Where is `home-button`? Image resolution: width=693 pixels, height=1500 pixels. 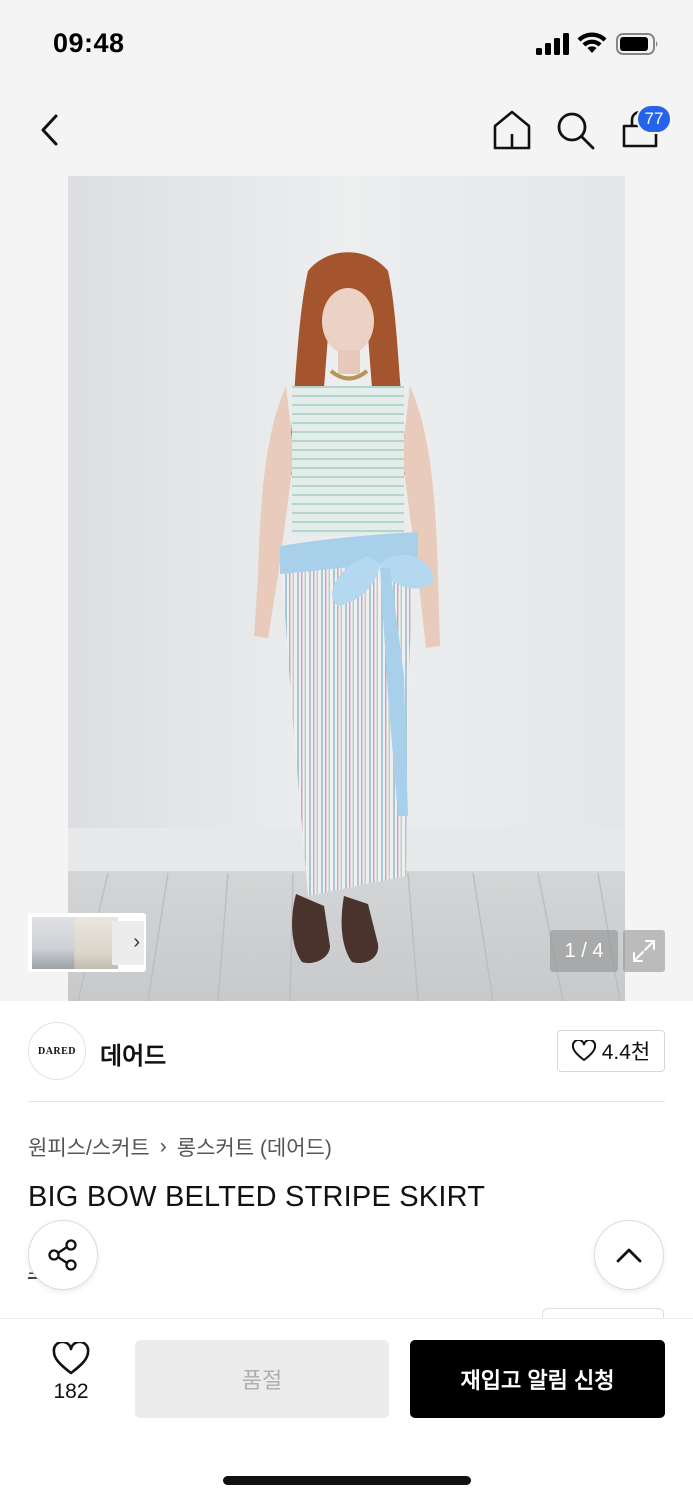
home-button is located at coordinates (512, 130).